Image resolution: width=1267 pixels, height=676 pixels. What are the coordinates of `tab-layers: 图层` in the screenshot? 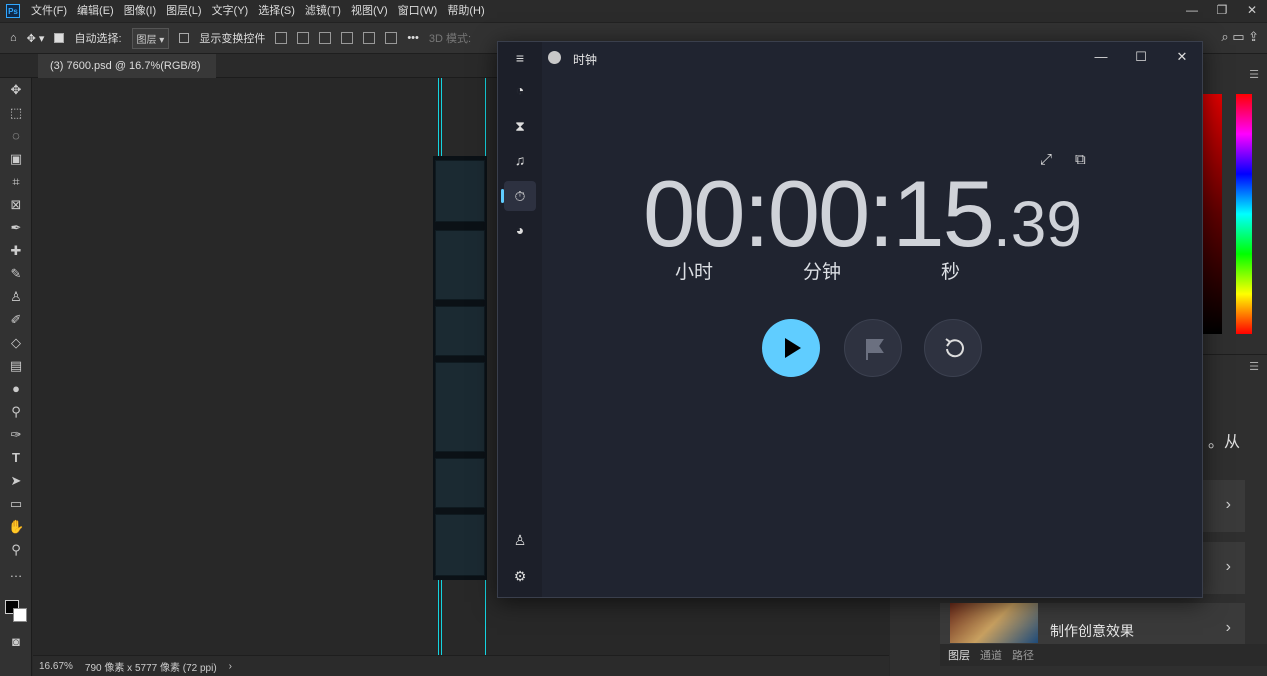 It's located at (959, 655).